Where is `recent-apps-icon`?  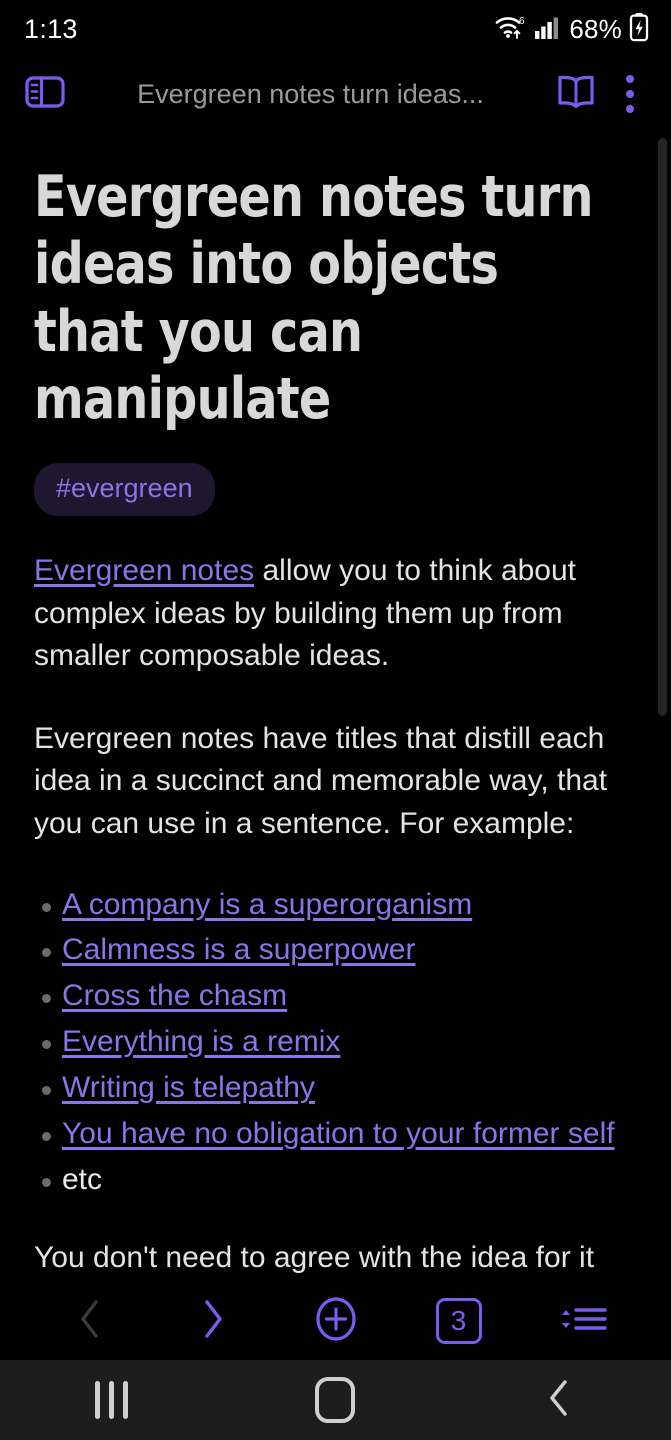 recent-apps-icon is located at coordinates (112, 1400).